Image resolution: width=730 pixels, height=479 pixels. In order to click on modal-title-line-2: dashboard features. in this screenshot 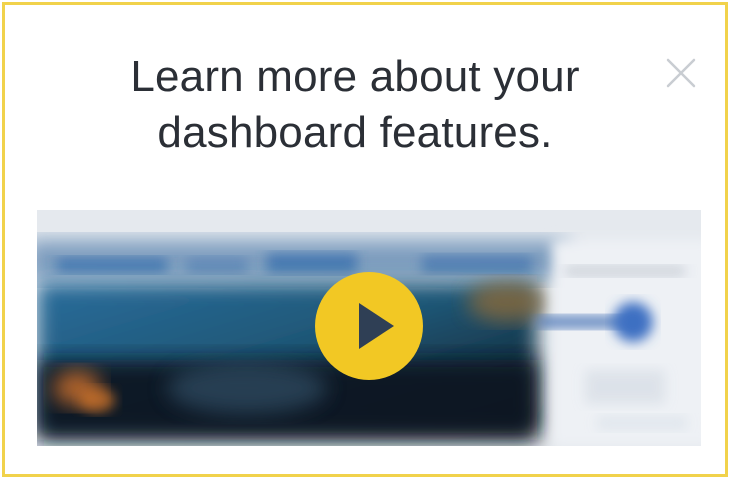, I will do `click(355, 132)`.